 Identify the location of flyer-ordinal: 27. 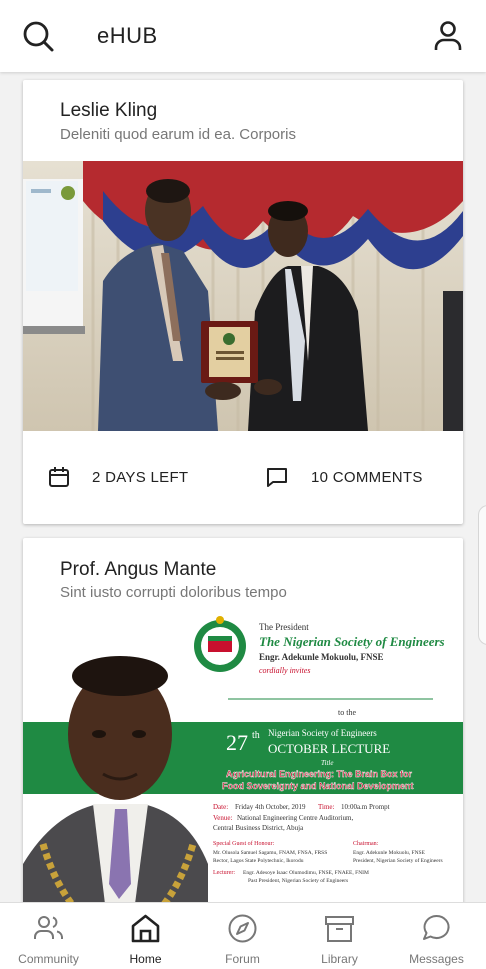
(237, 742).